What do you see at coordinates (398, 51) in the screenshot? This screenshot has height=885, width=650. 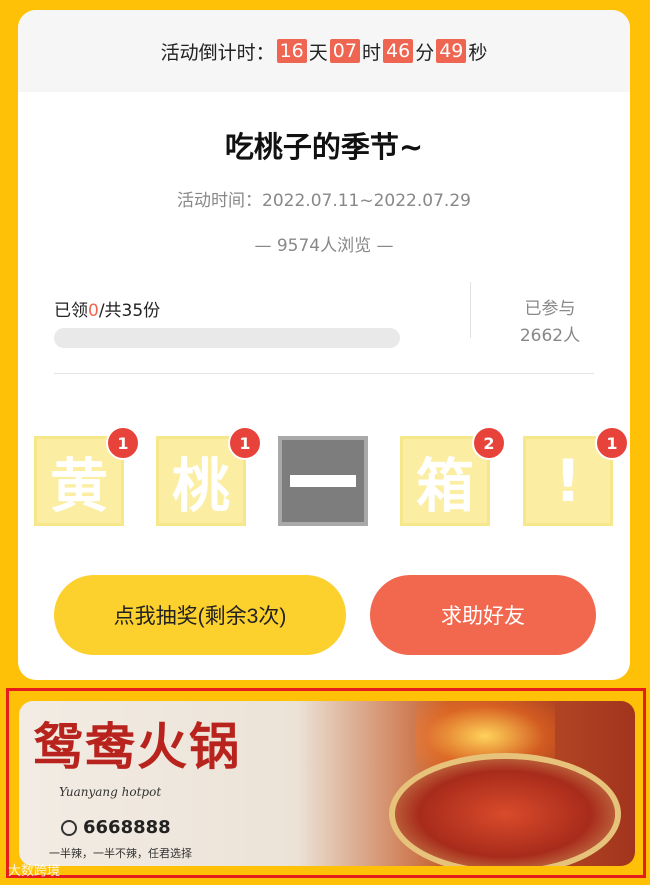 I see `countdown-minutes: 46` at bounding box center [398, 51].